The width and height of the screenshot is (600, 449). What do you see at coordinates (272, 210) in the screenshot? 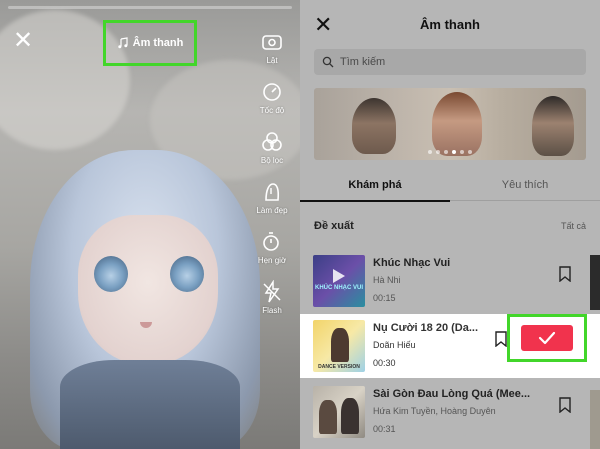
I see `tool-beauty-label: Làm đẹp` at bounding box center [272, 210].